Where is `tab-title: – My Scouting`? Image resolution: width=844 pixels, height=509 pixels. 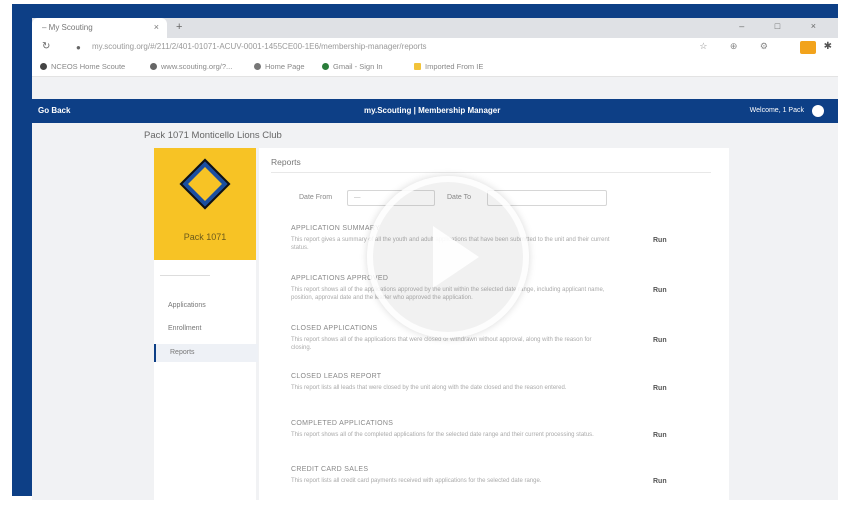
tab-title: – My Scouting is located at coordinates (67, 27).